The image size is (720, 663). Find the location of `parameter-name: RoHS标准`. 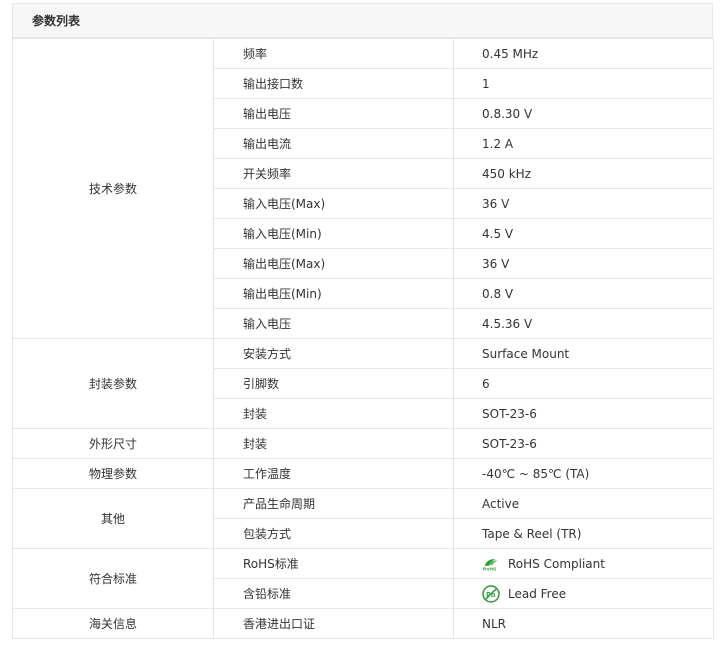

parameter-name: RoHS标准 is located at coordinates (333, 563).